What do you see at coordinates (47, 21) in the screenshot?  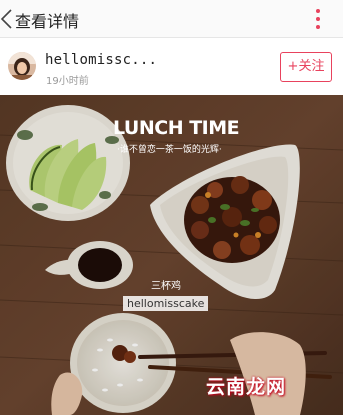 I see `page-title: 查看详情` at bounding box center [47, 21].